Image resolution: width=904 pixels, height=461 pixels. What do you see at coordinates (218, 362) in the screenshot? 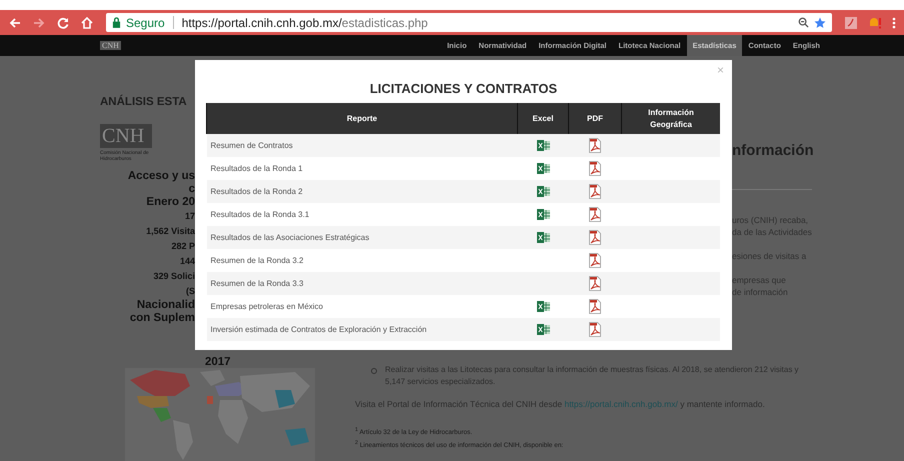
I see `map-title: 2017` at bounding box center [218, 362].